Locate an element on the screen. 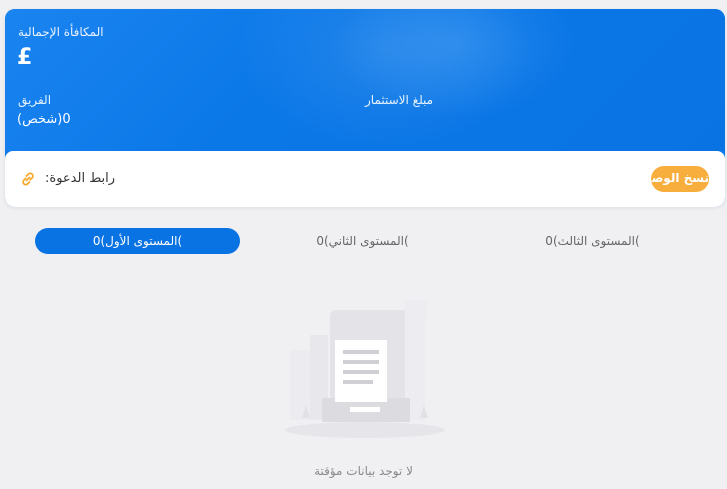 Image resolution: width=727 pixels, height=489 pixels. empty-state-text: لا توجد بيانات مؤقتة is located at coordinates (363, 471).